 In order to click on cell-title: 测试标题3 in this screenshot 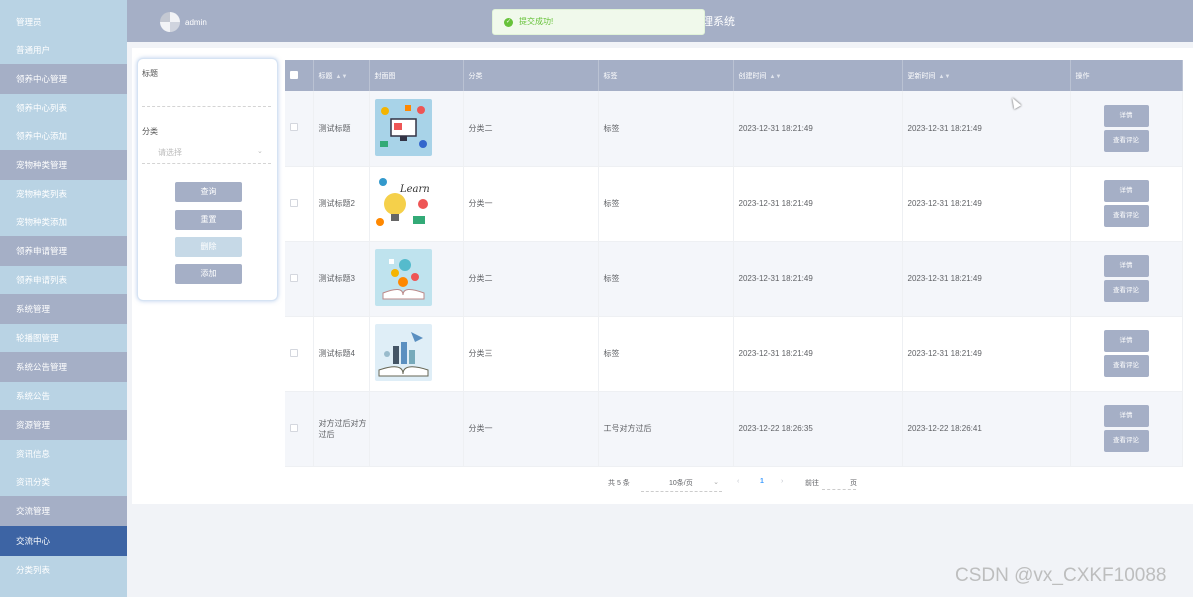, I will do `click(341, 279)`.